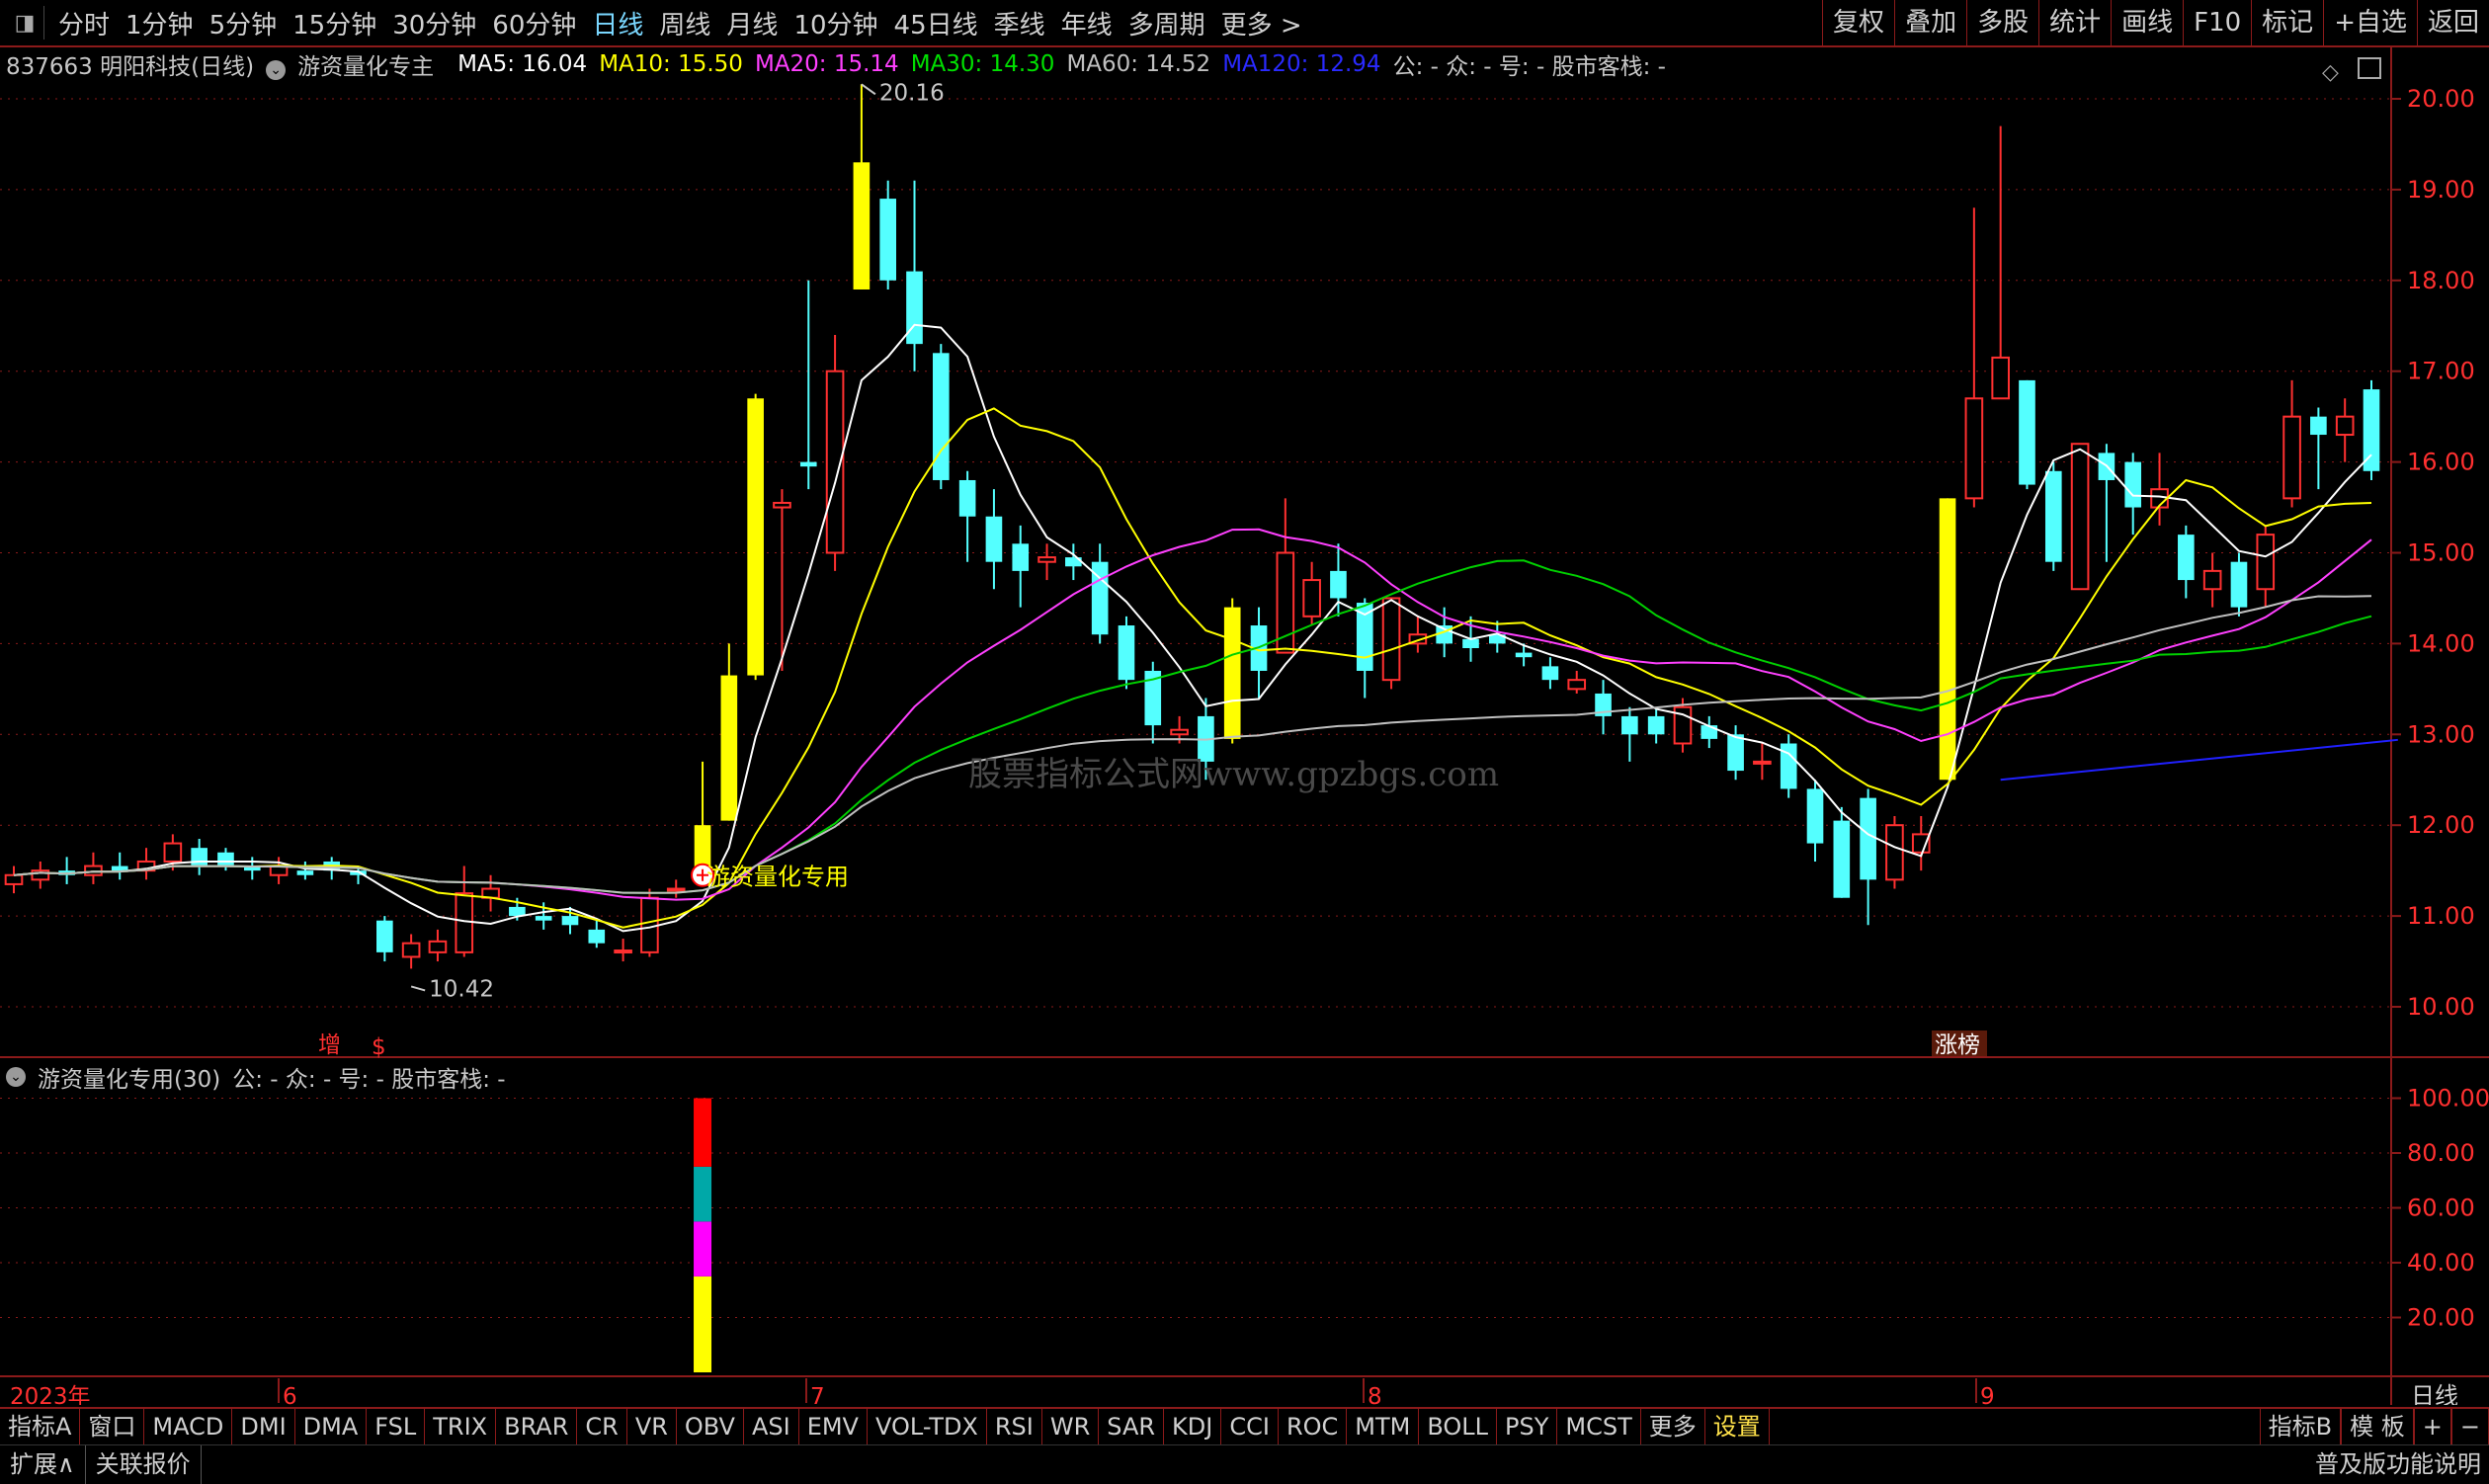 This screenshot has width=2489, height=1484. I want to click on indicator-tab-24: 更多, so click(1673, 1426).